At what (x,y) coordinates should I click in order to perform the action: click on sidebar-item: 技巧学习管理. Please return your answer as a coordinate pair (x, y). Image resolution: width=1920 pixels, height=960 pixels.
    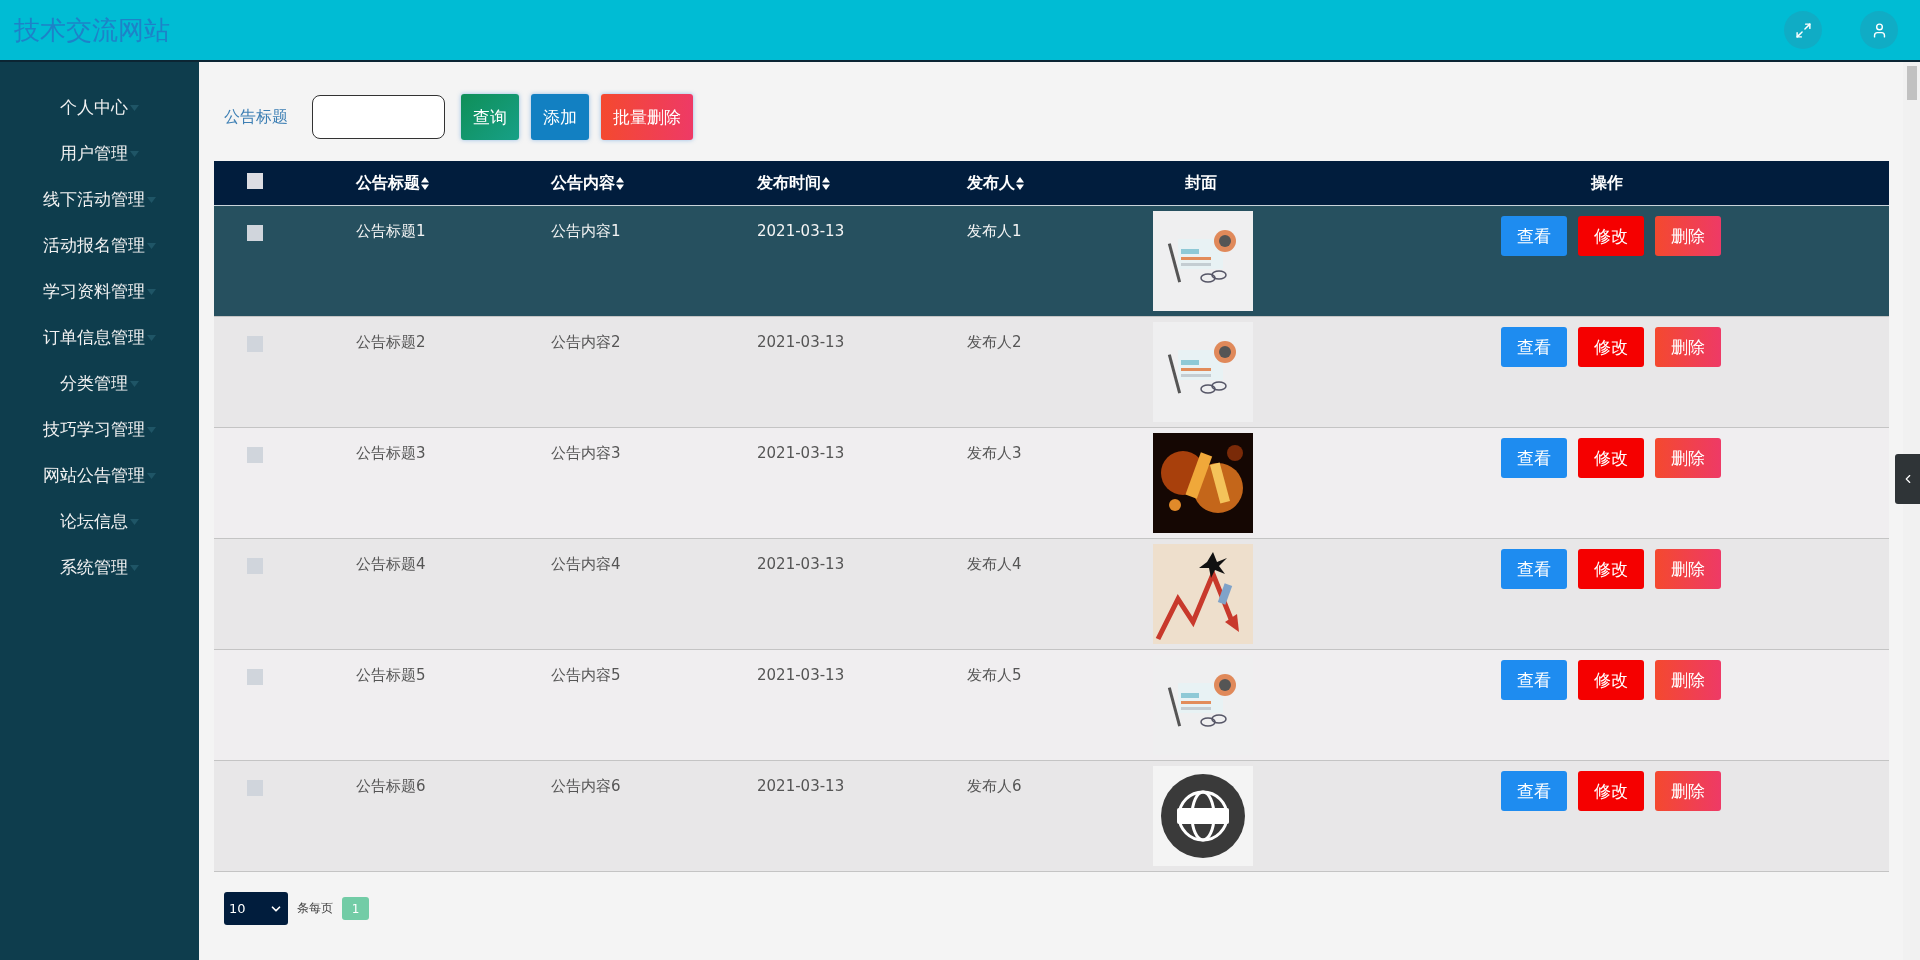
    Looking at the image, I should click on (99, 429).